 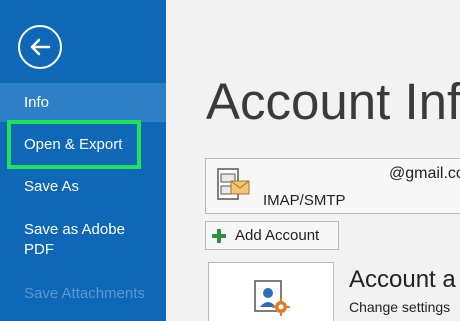 I want to click on account-settings-button, so click(x=271, y=291).